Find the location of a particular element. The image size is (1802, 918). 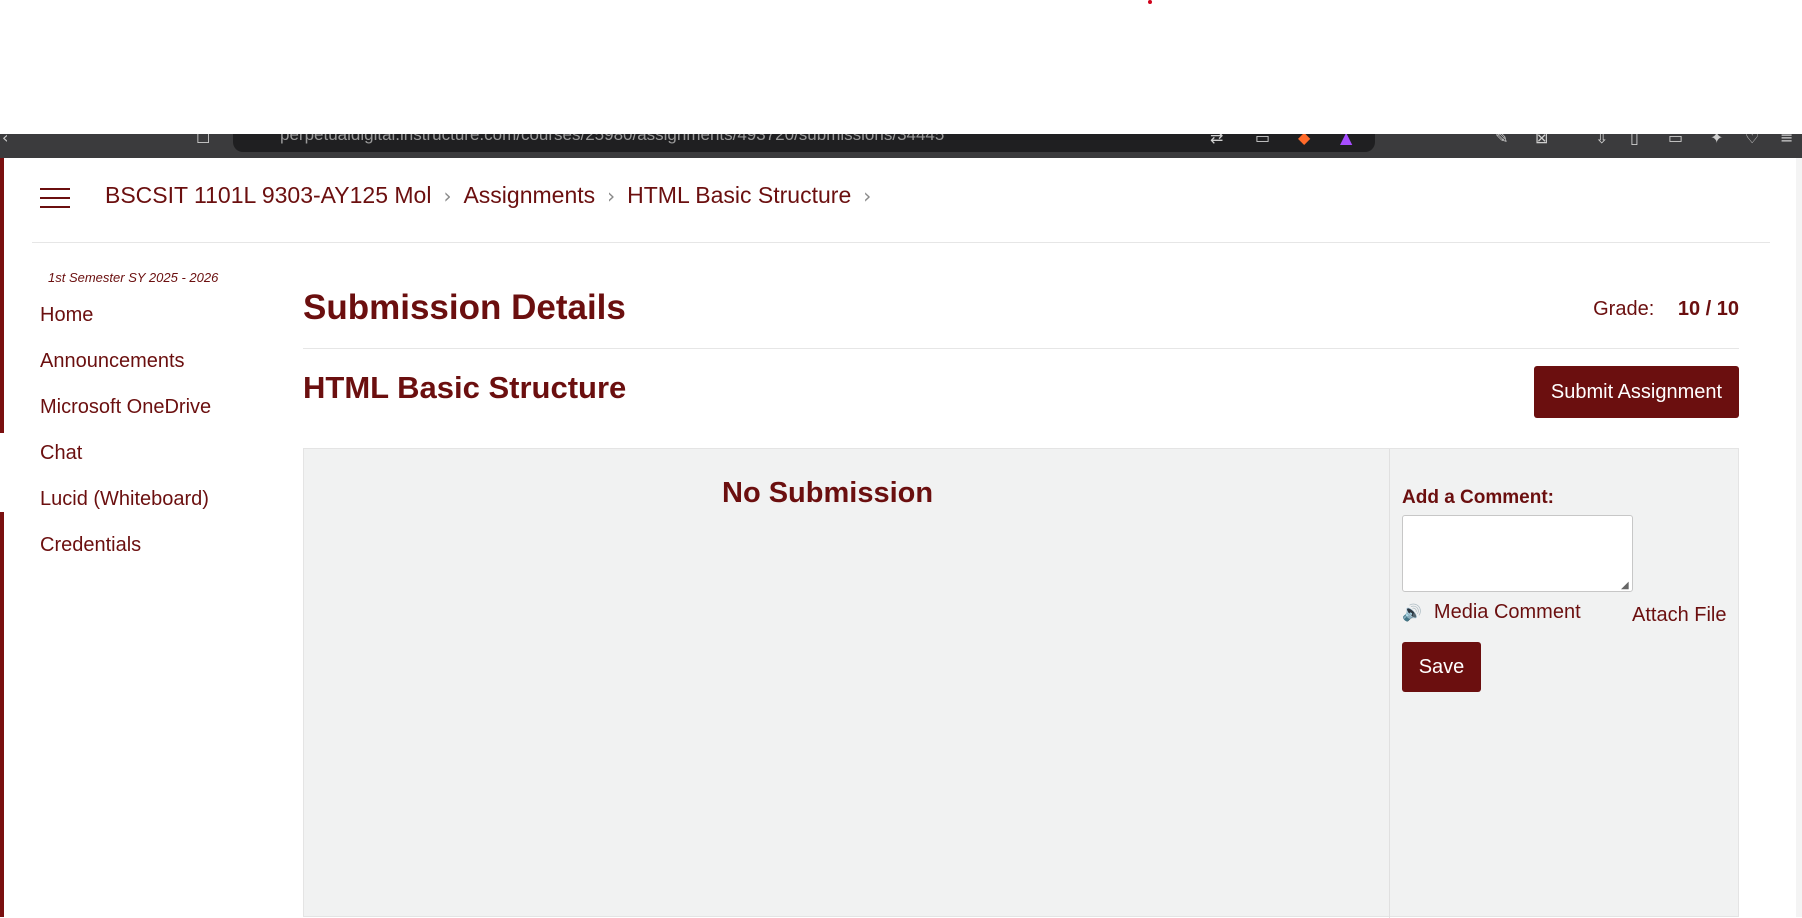

sidebar-item-credentials: Credentials is located at coordinates (155, 557).